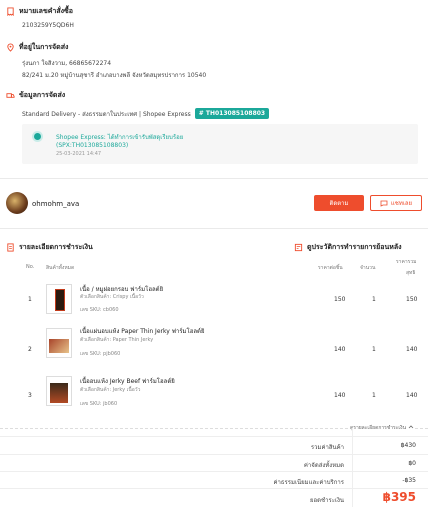 The height and width of the screenshot is (507, 428). What do you see at coordinates (406, 262) in the screenshot?
I see `col-subtotal-top: ราคารวม` at bounding box center [406, 262].